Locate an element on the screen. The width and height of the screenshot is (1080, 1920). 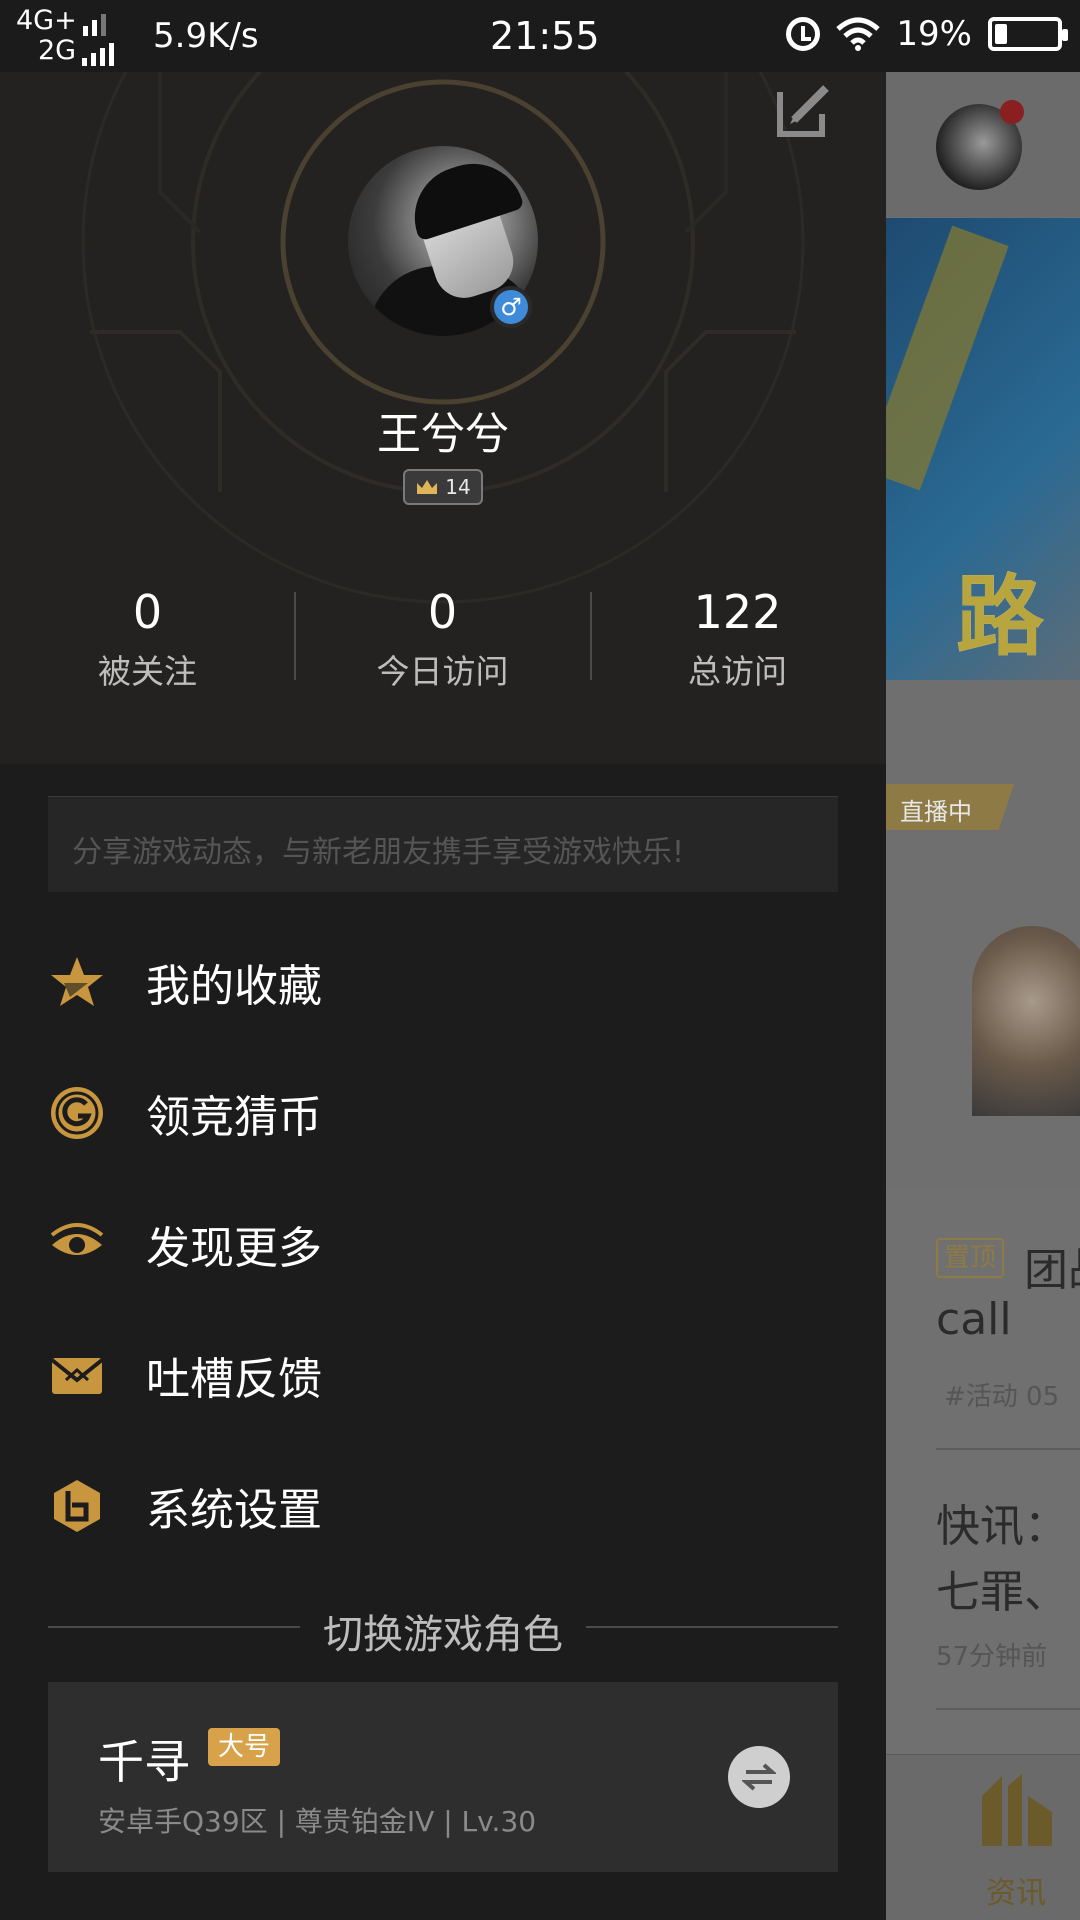
menu-item-label: 吐槽反馈 is located at coordinates (234, 1379).